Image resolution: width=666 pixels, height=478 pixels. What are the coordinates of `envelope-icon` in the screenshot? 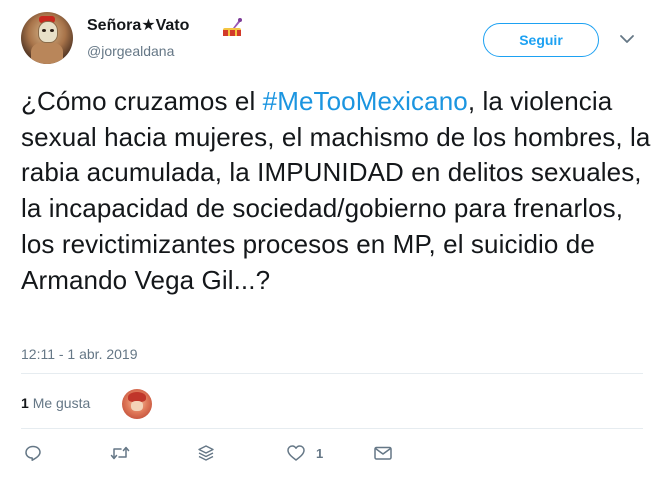 It's located at (383, 453).